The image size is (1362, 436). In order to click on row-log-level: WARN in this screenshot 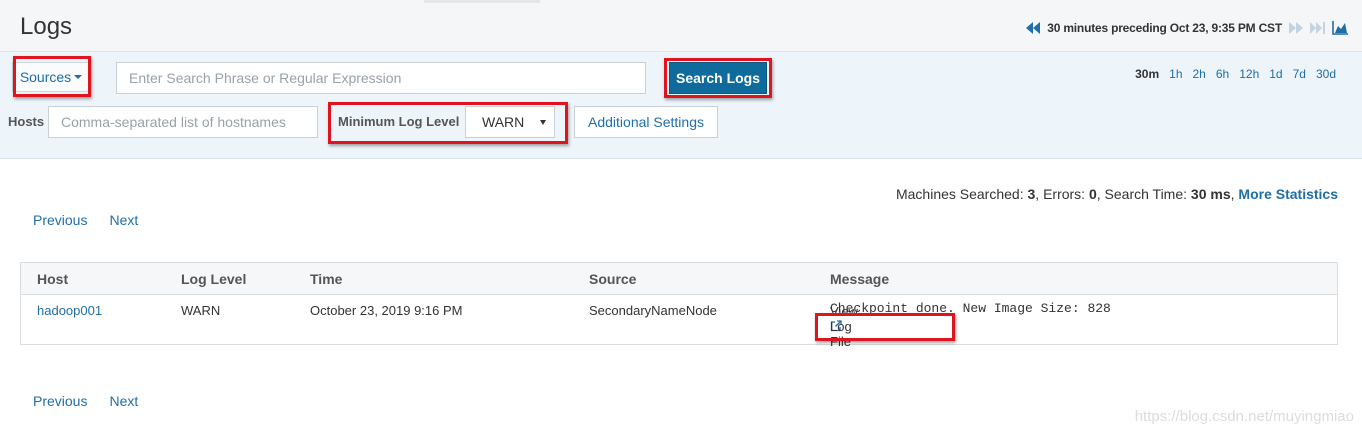, I will do `click(201, 310)`.